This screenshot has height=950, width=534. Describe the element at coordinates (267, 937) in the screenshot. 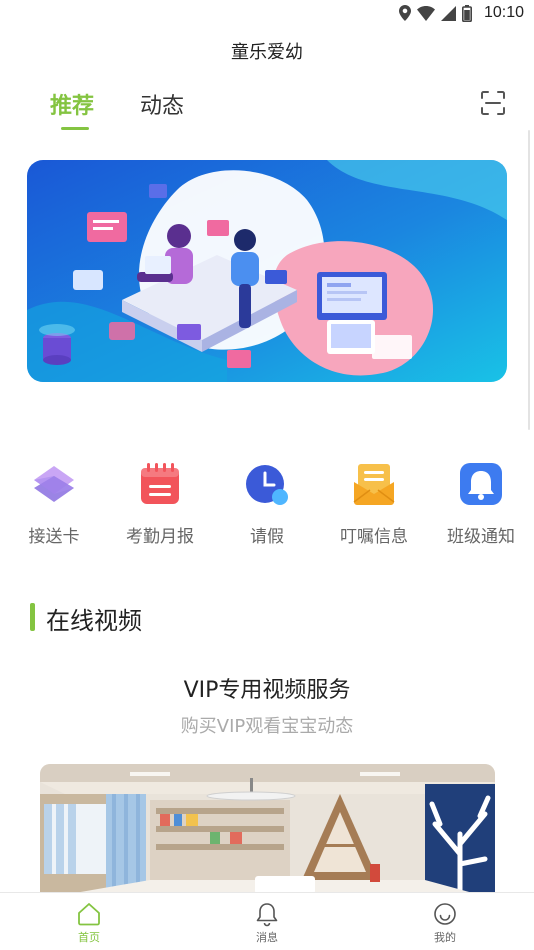

I see `nav-messages-label: 消息` at that location.